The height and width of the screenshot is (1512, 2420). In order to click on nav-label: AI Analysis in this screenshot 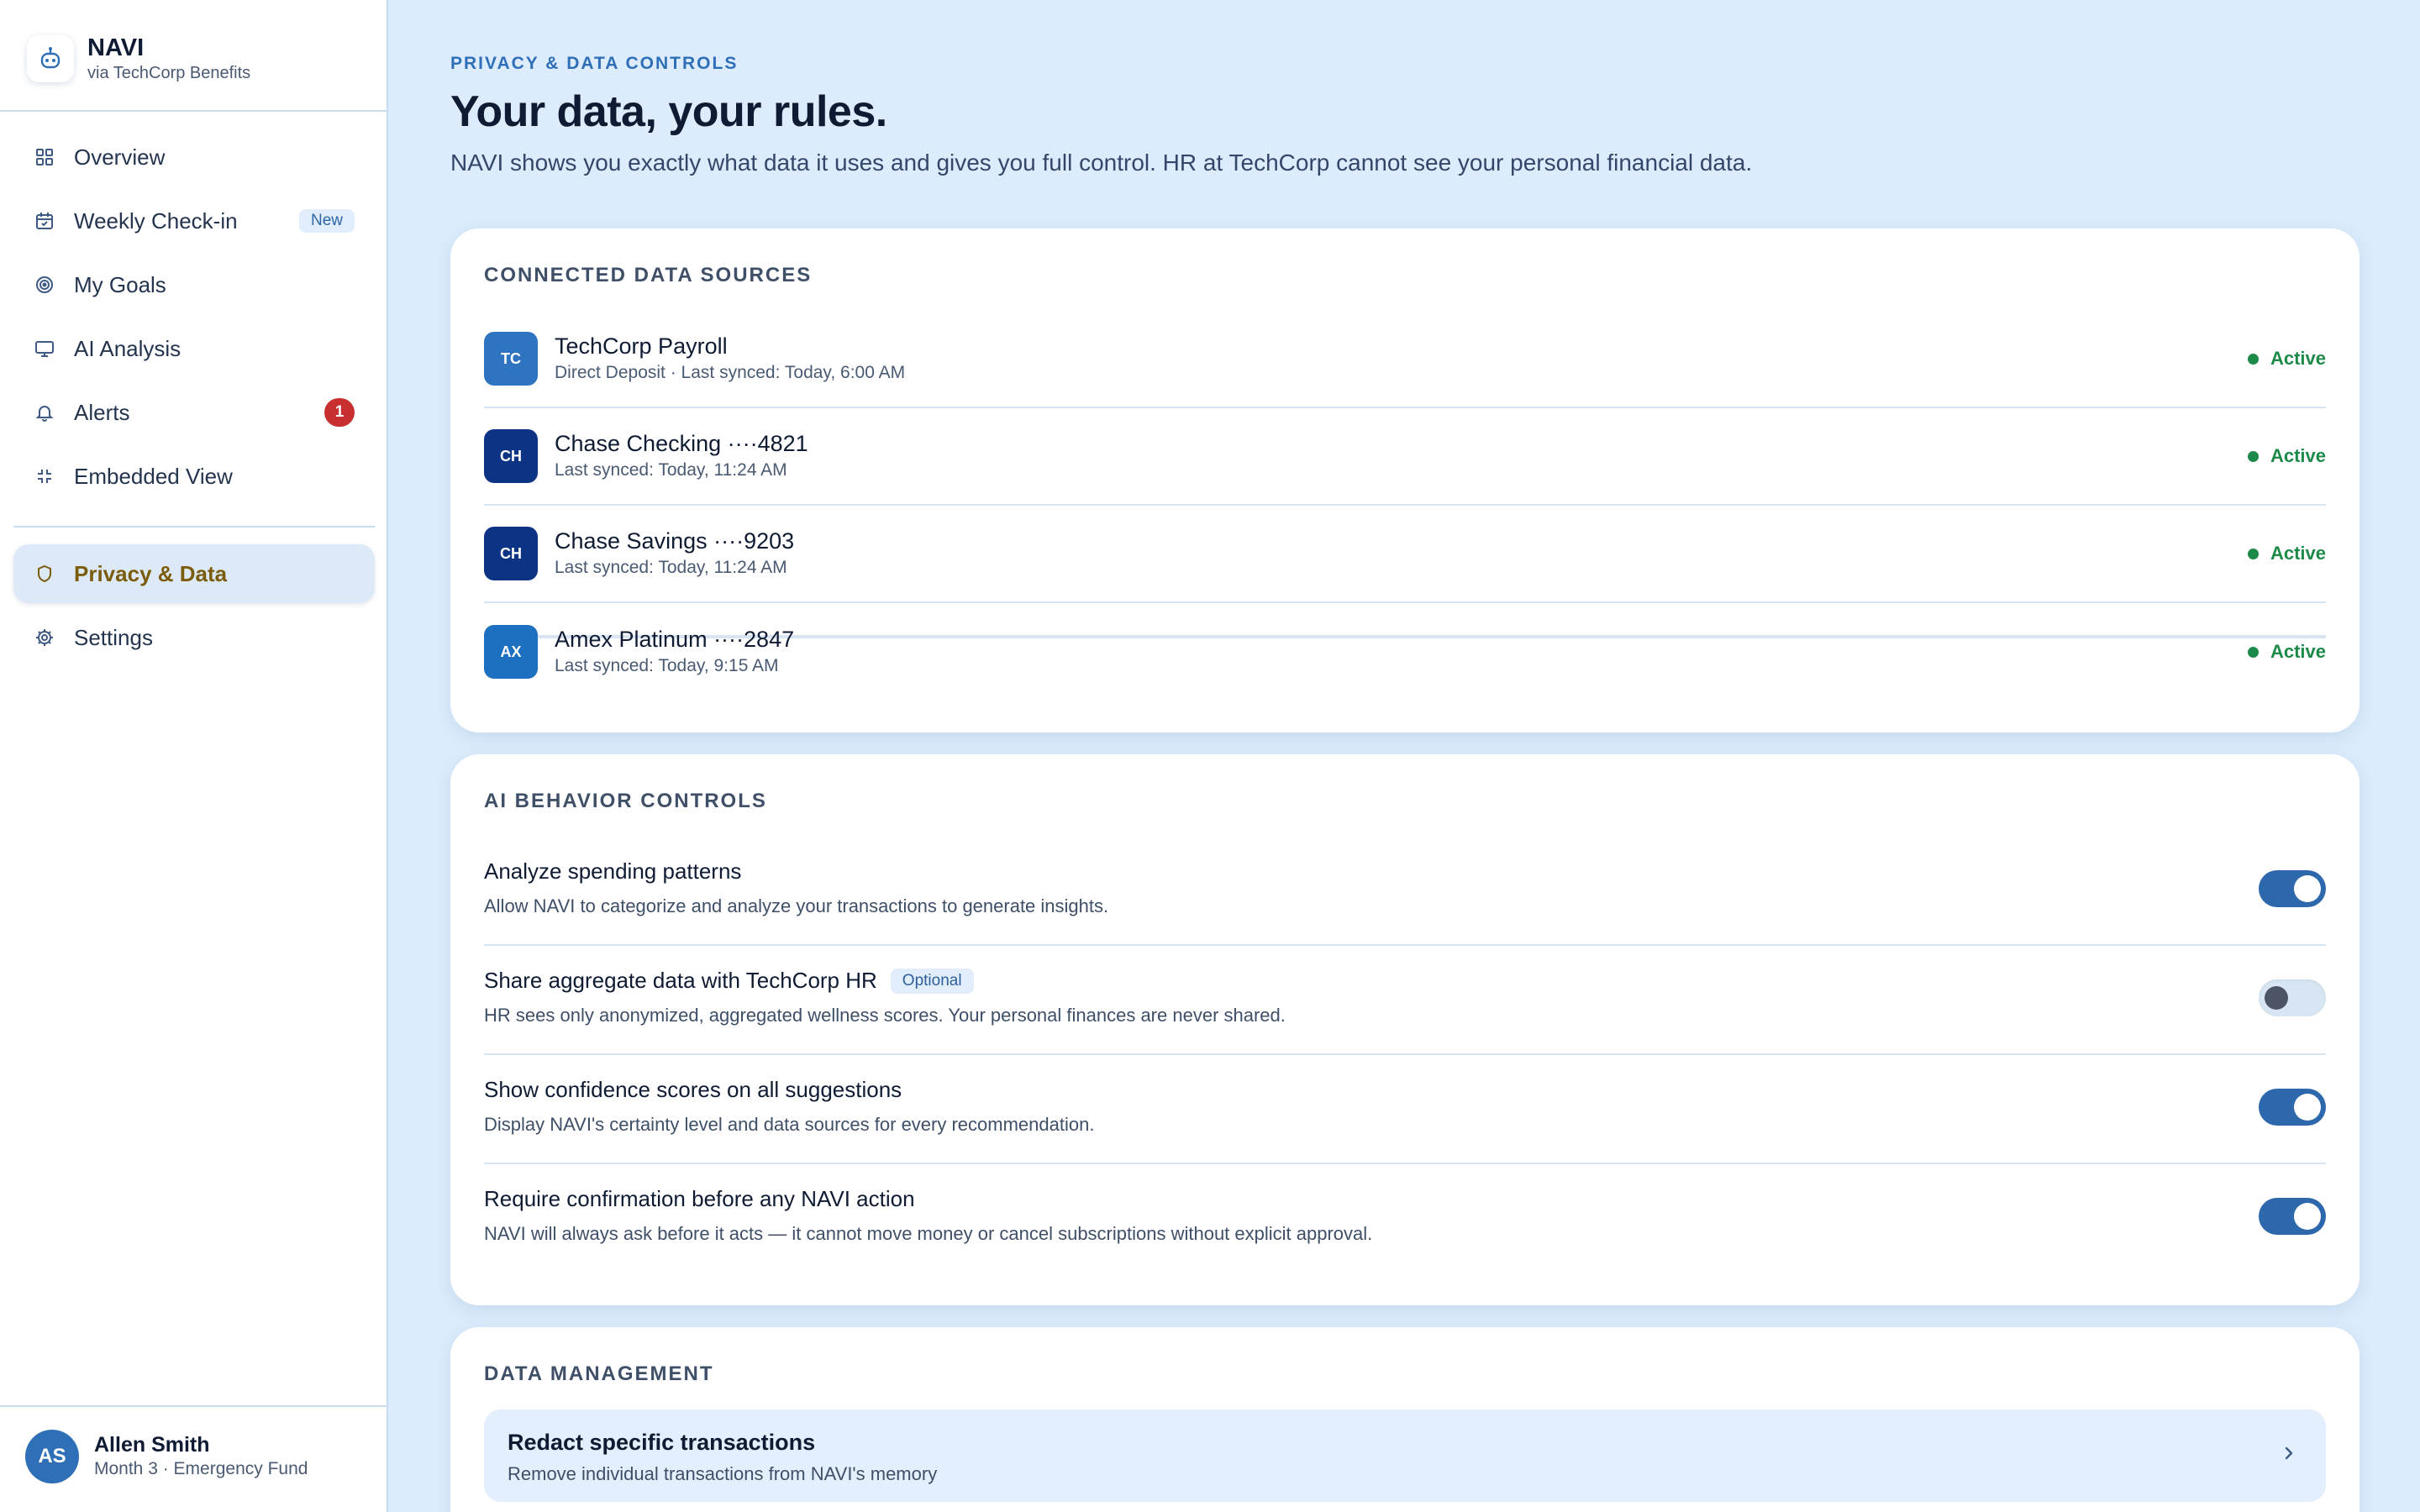, I will do `click(128, 348)`.